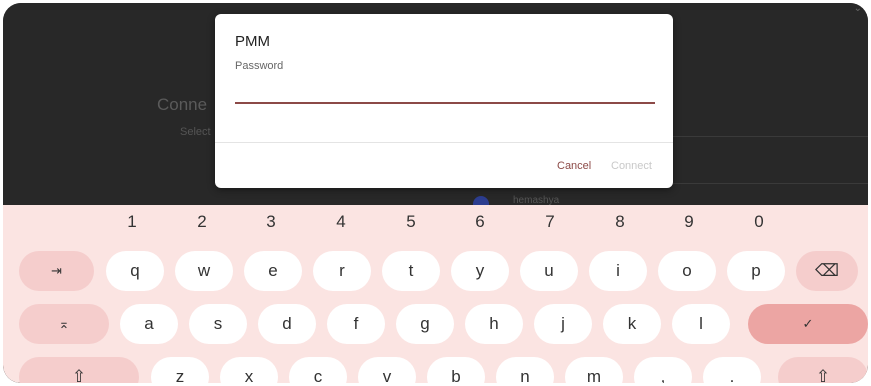 This screenshot has height=386, width=871. What do you see at coordinates (549, 271) in the screenshot?
I see `key-u: u` at bounding box center [549, 271].